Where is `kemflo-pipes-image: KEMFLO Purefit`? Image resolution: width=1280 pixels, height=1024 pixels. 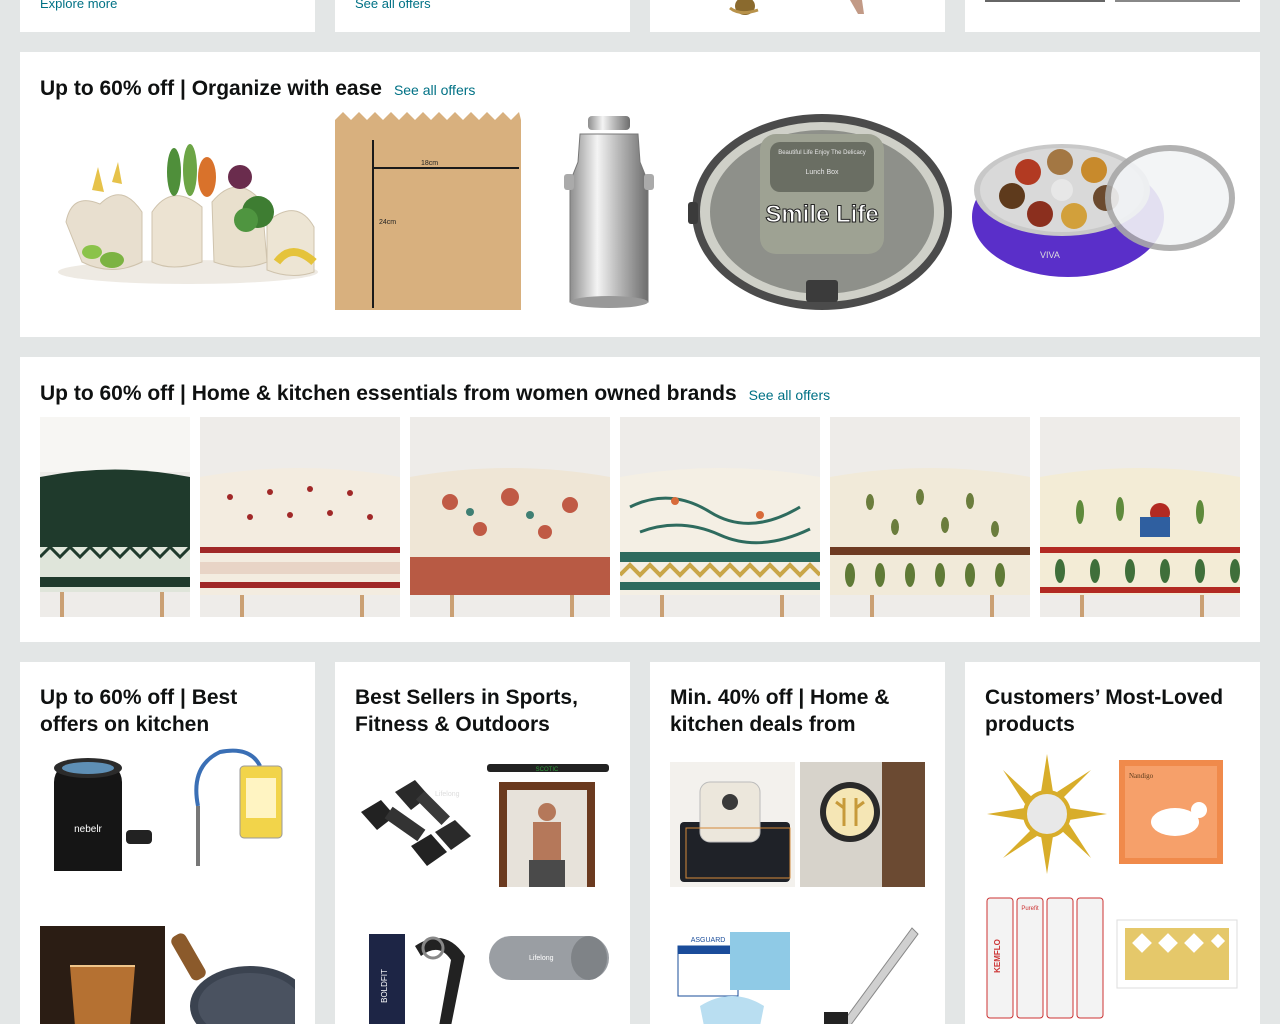 kemflo-pipes-image: KEMFLO Purefit is located at coordinates (1047, 958).